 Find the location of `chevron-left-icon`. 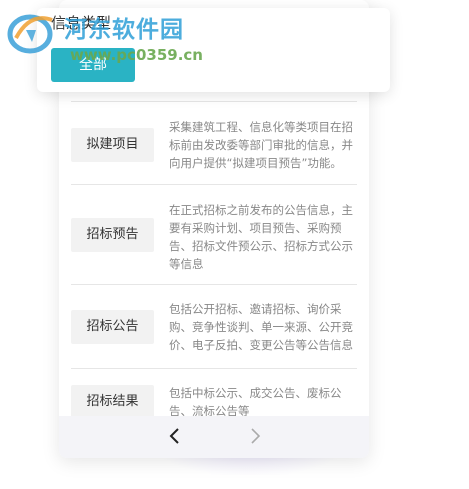

chevron-left-icon is located at coordinates (175, 436).